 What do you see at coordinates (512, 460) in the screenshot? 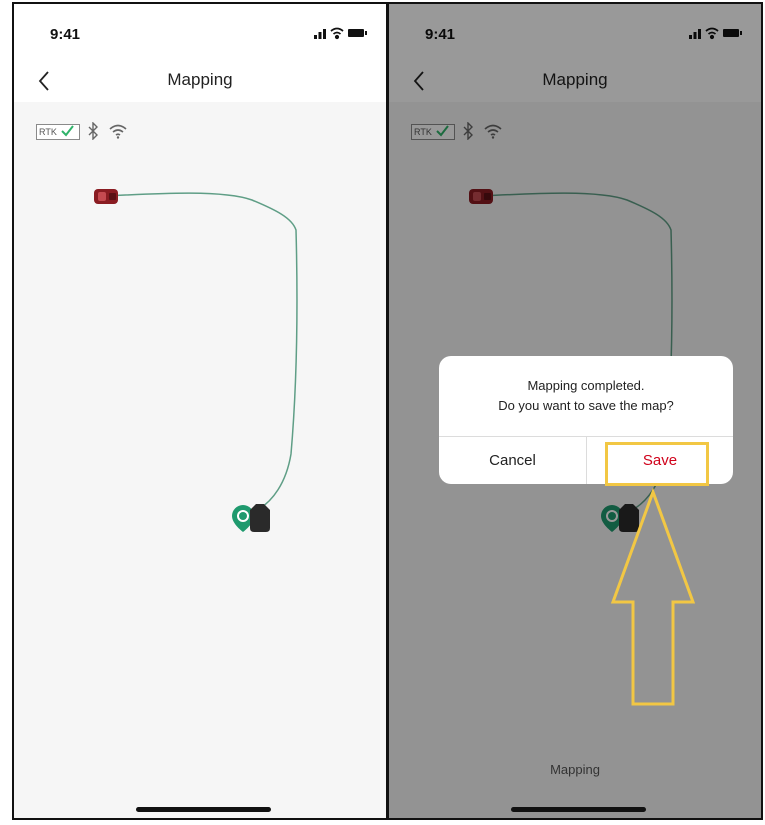
I see `cancel-button: Cancel` at bounding box center [512, 460].